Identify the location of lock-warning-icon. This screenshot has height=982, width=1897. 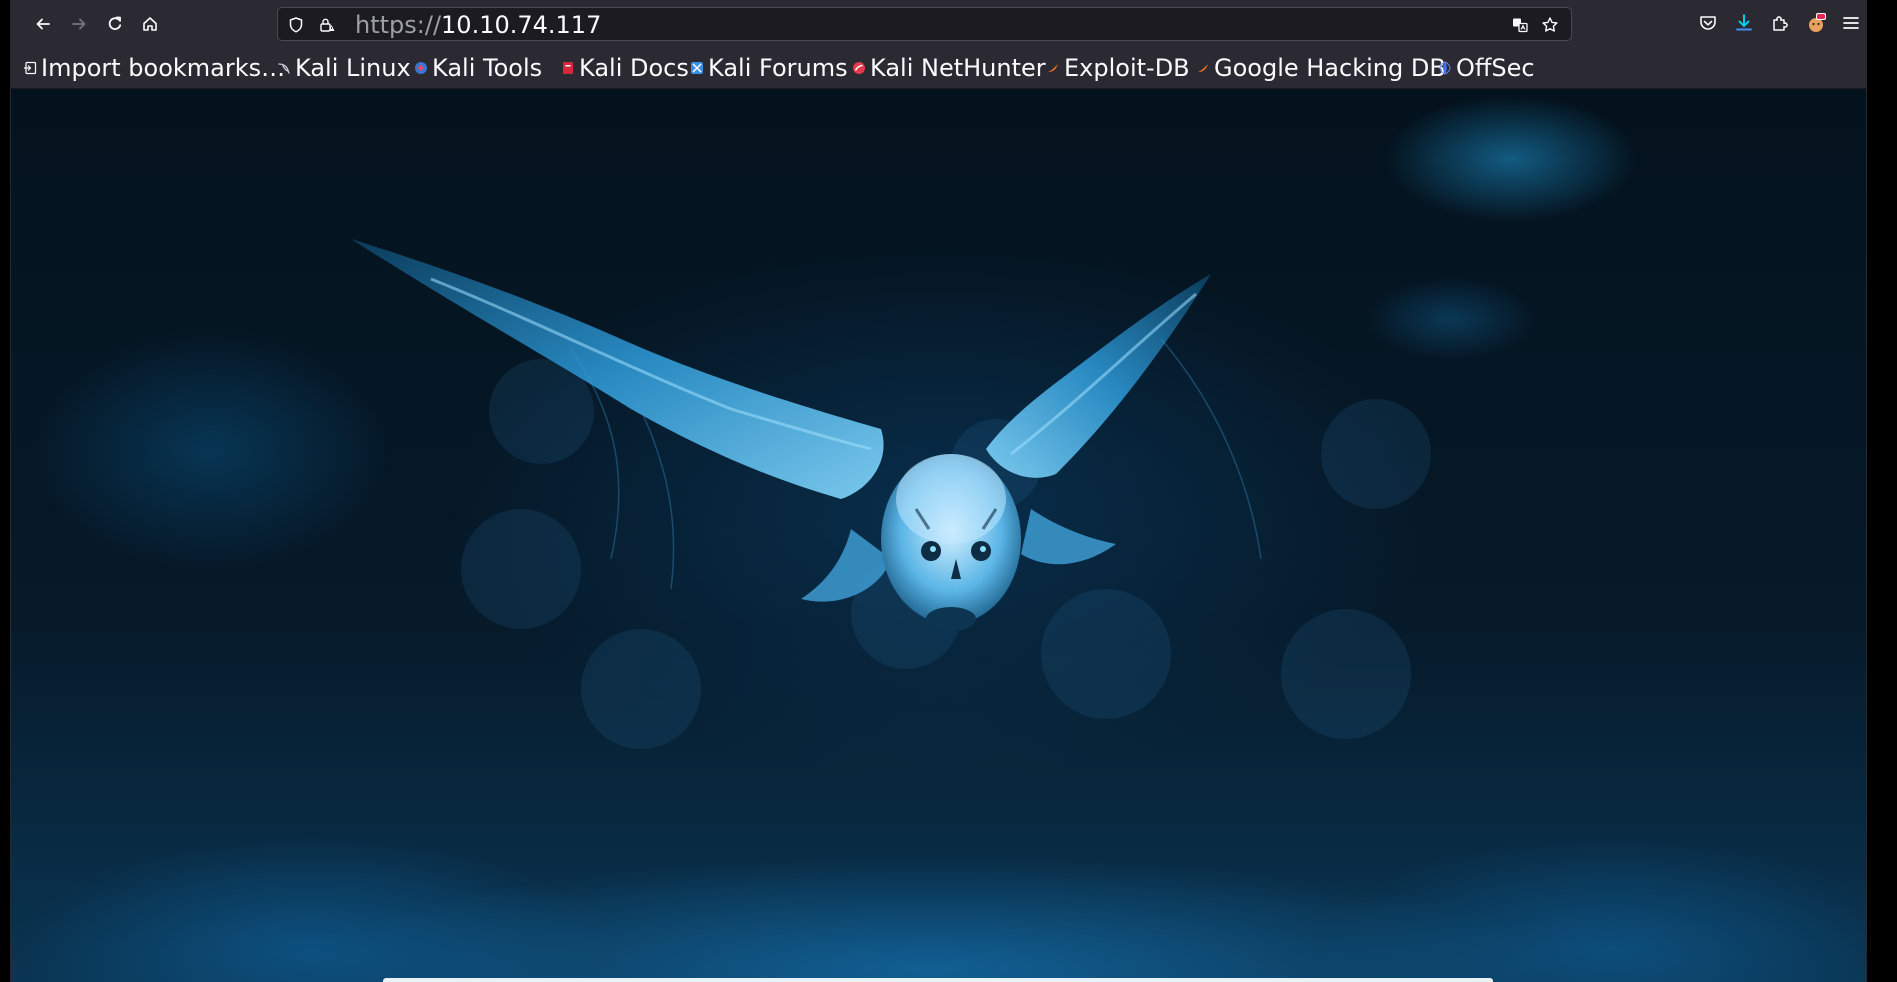
(327, 25).